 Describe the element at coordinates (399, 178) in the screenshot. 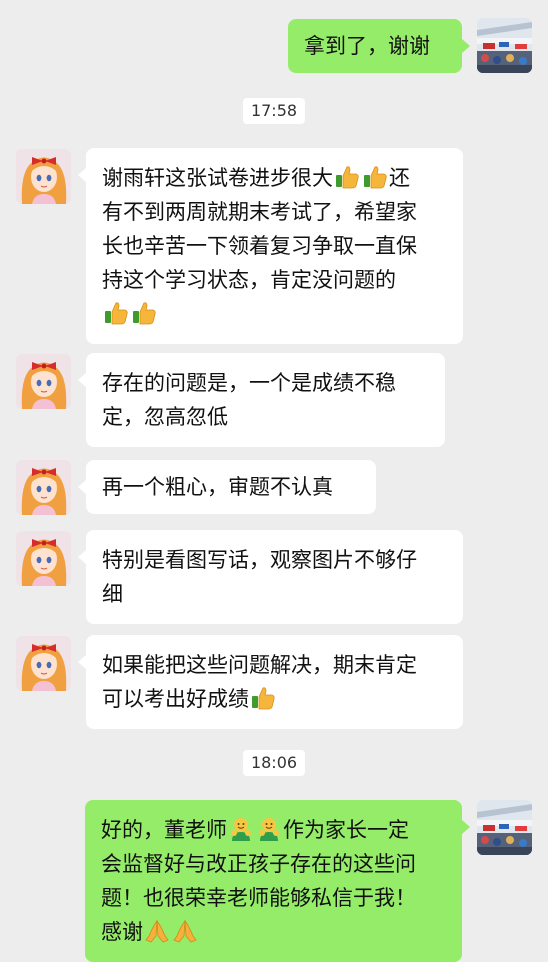

I see `message-text: 还` at that location.